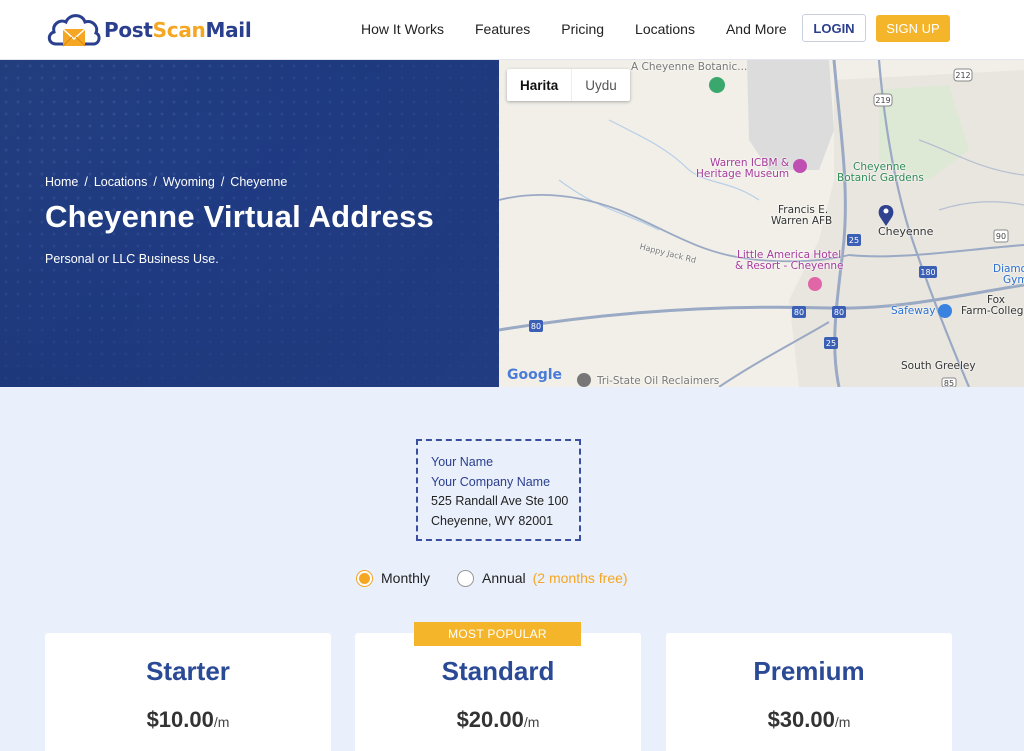  What do you see at coordinates (658, 381) in the screenshot?
I see `map-label-tri-state: Tri-State Oil Reclaimers` at bounding box center [658, 381].